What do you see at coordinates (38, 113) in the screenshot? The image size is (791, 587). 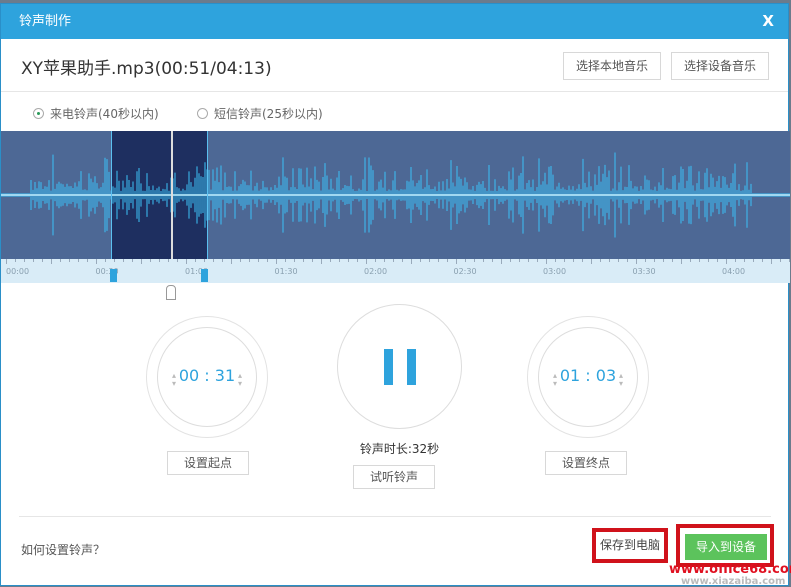 I see `radio-checked-icon` at bounding box center [38, 113].